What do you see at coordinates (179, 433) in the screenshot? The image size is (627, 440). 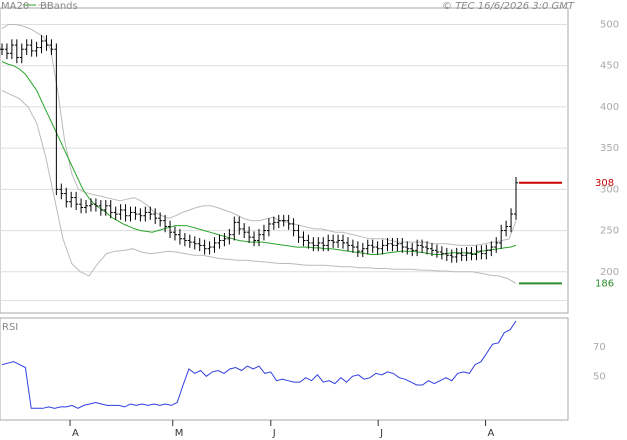 I see `month-label: M` at bounding box center [179, 433].